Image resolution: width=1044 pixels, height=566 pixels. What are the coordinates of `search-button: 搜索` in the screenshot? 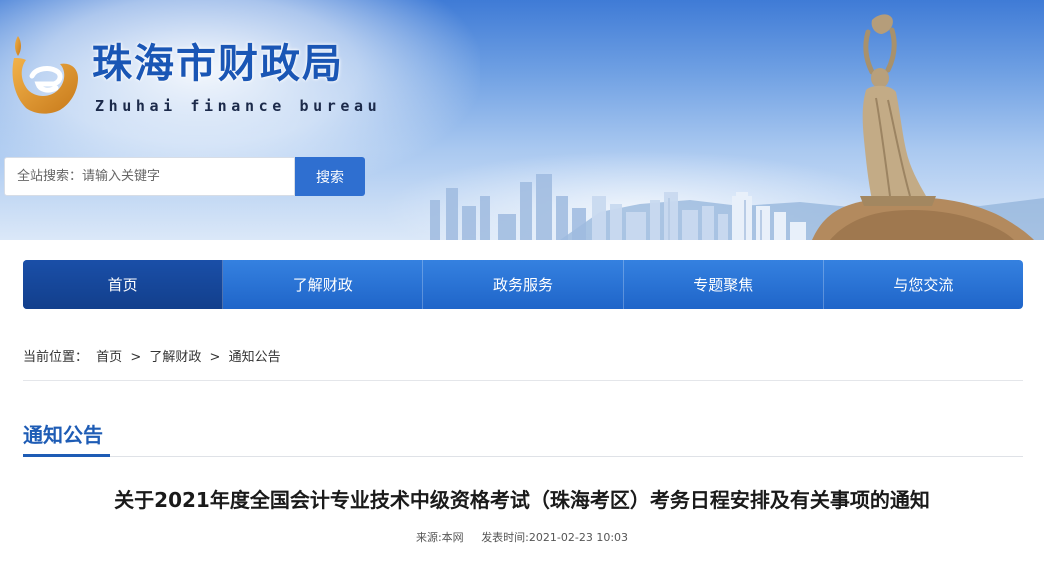 It's located at (330, 176).